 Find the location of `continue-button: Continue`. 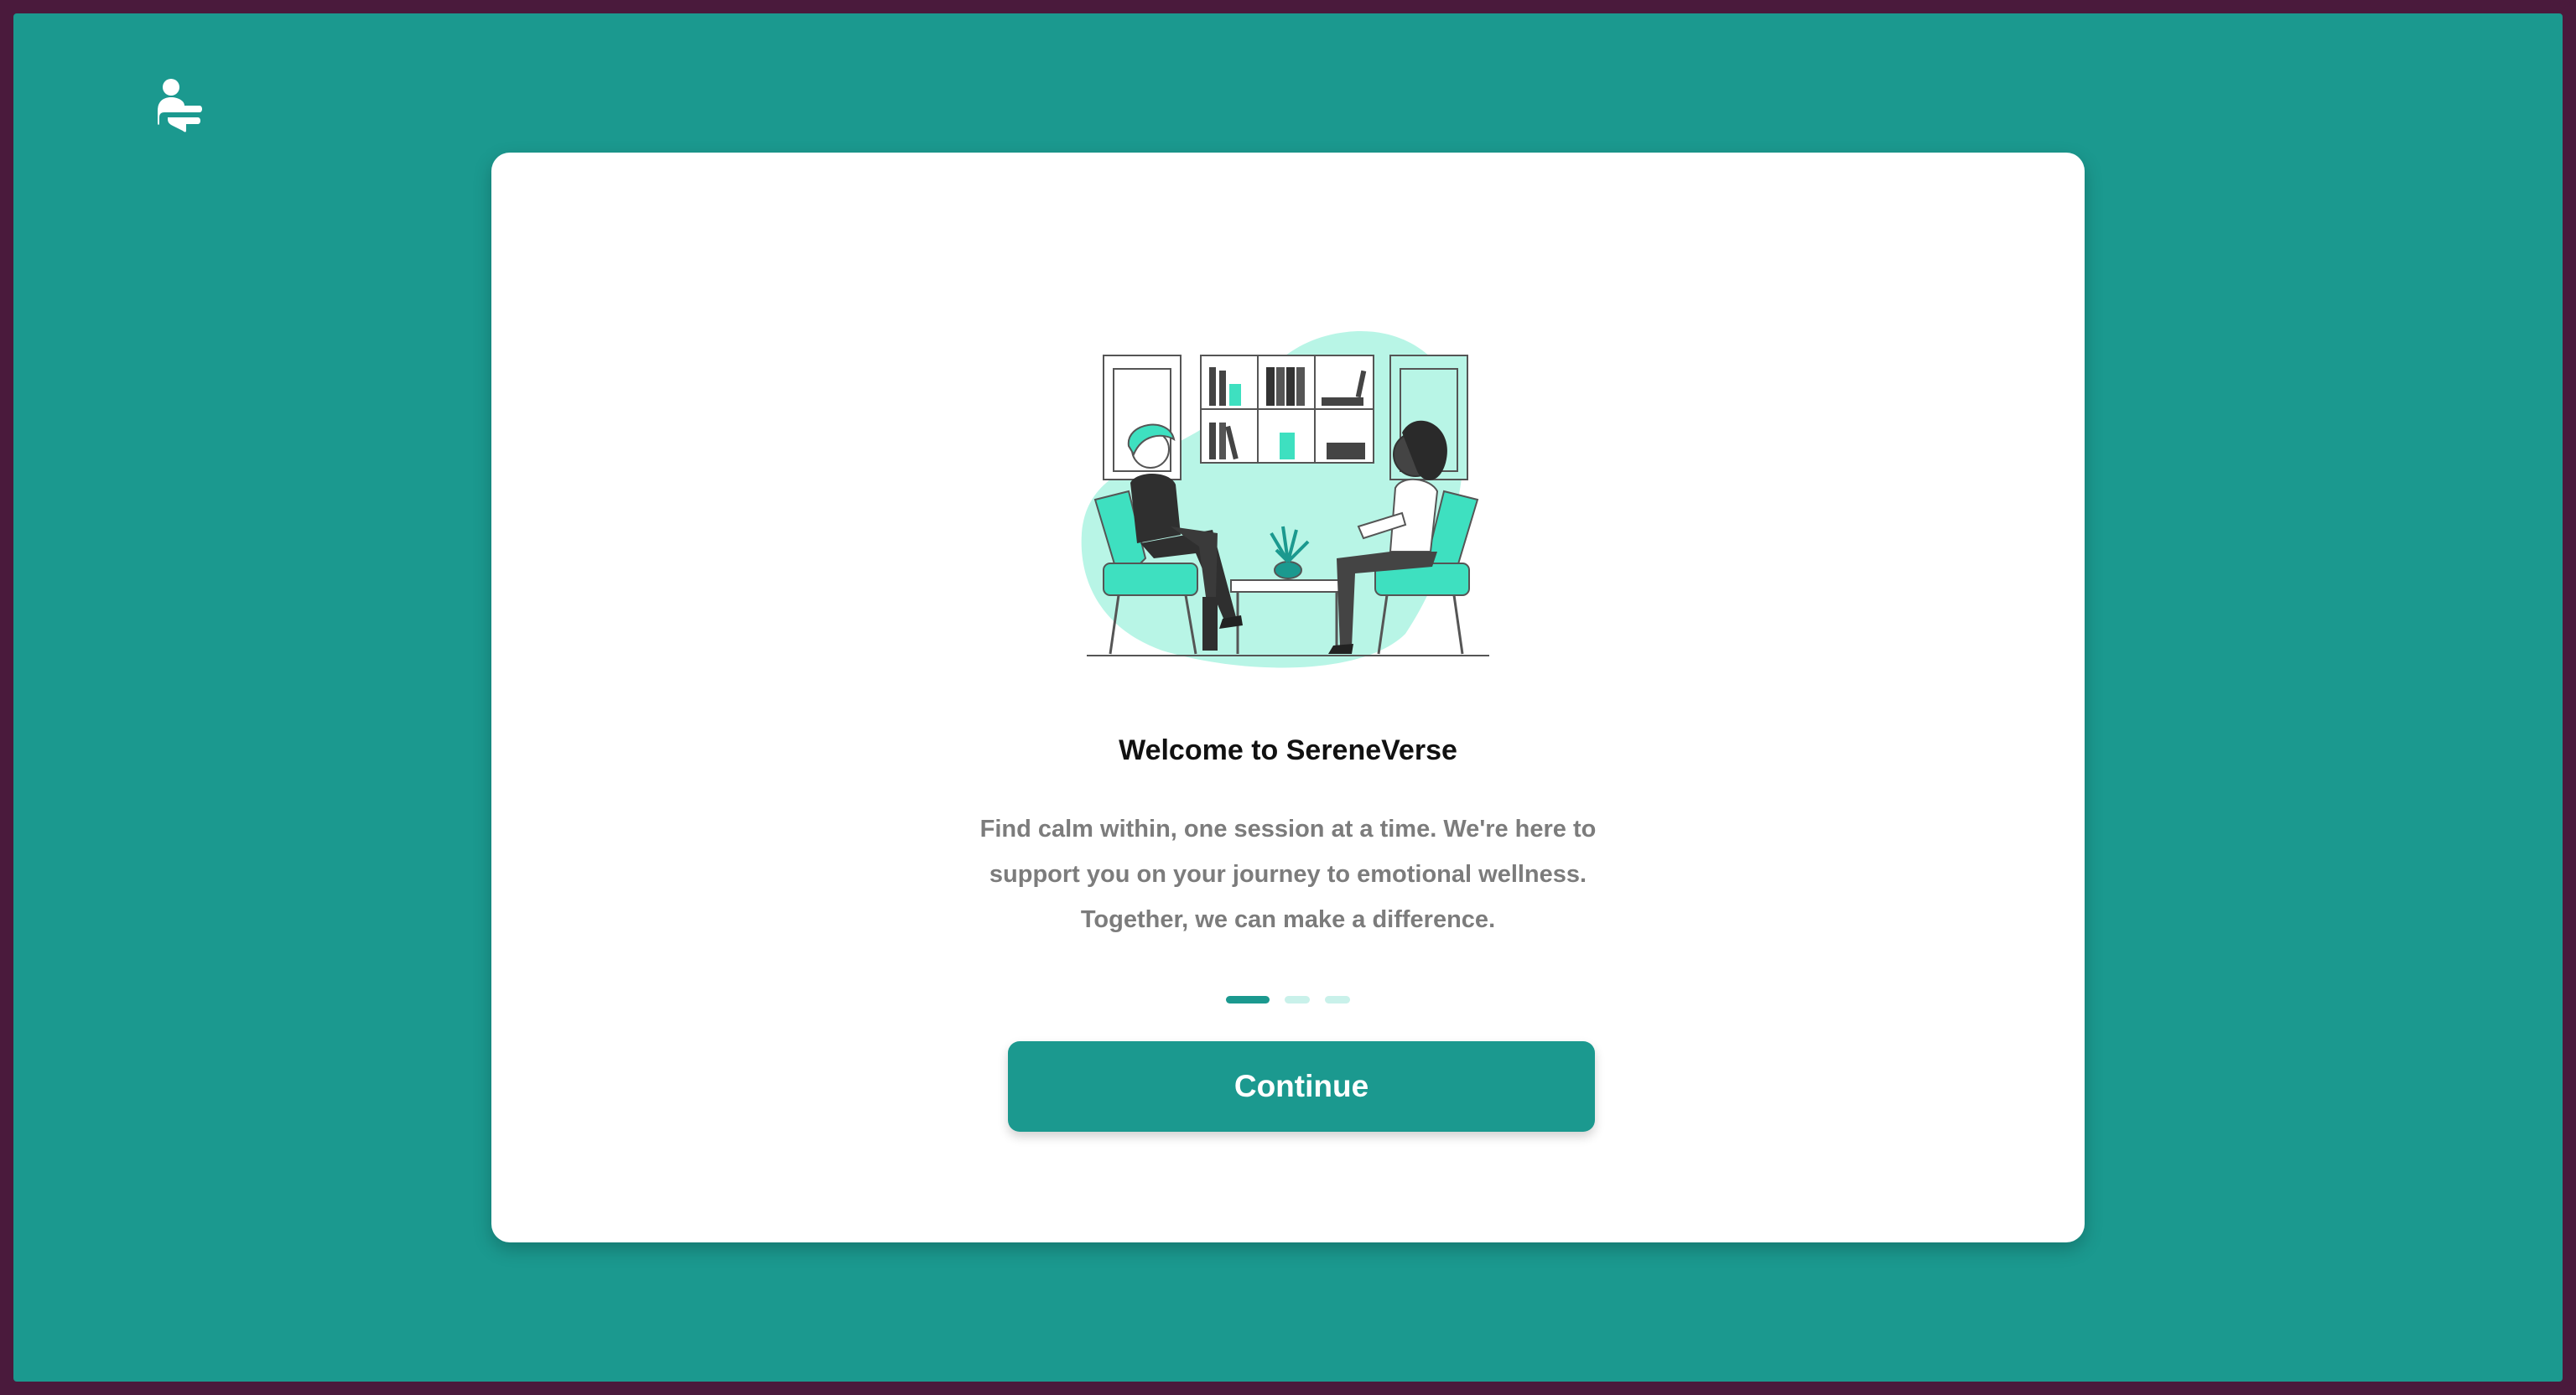

continue-button: Continue is located at coordinates (1301, 1086).